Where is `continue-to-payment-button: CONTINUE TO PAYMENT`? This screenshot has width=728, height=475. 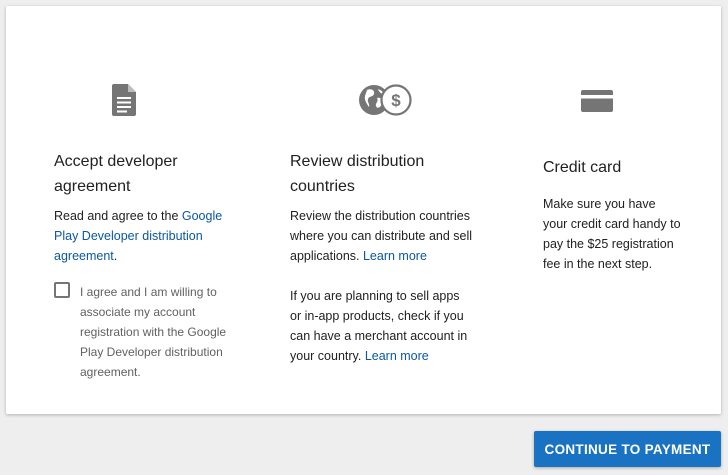
continue-to-payment-button: CONTINUE TO PAYMENT is located at coordinates (627, 449).